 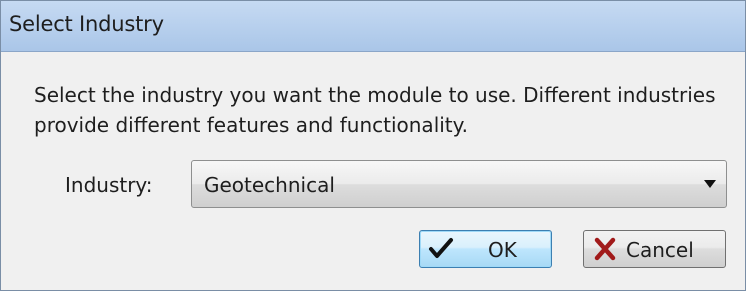 What do you see at coordinates (502, 250) in the screenshot?
I see `ok-button-label: OK` at bounding box center [502, 250].